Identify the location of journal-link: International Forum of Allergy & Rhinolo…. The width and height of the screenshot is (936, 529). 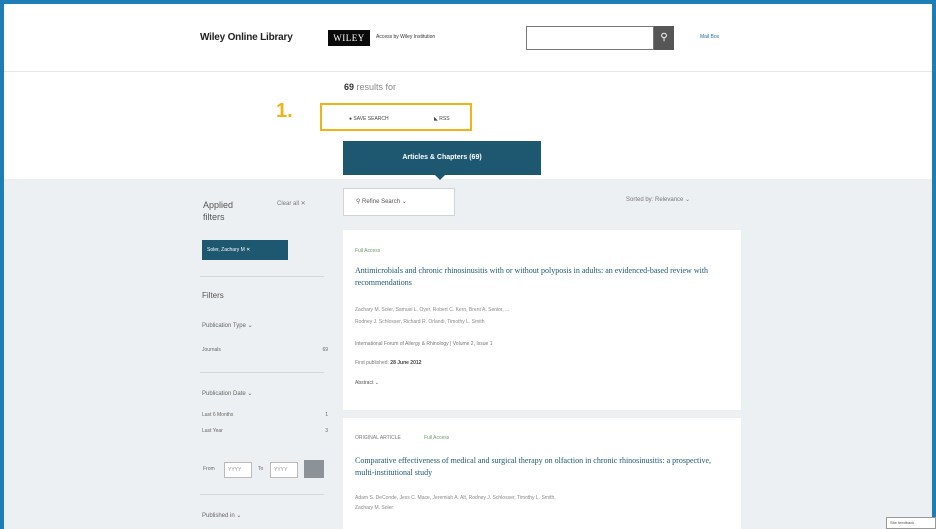
(423, 344).